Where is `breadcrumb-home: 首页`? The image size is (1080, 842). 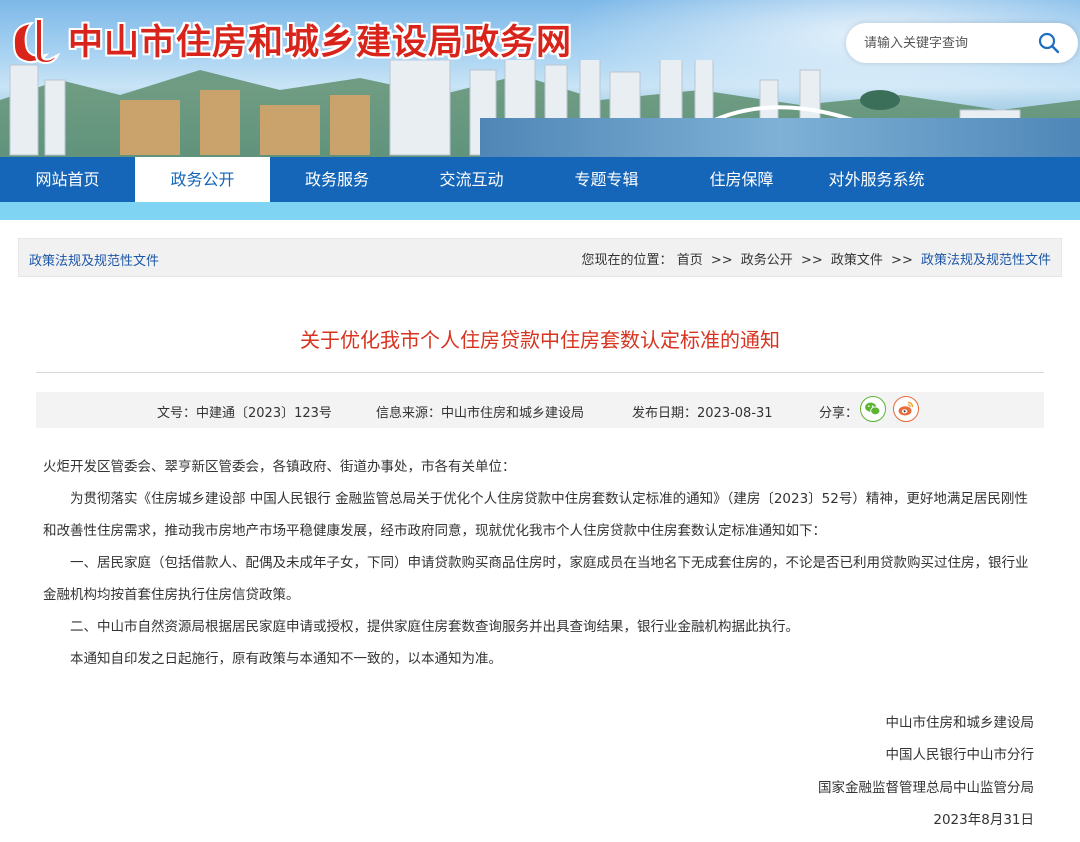 breadcrumb-home: 首页 is located at coordinates (690, 260).